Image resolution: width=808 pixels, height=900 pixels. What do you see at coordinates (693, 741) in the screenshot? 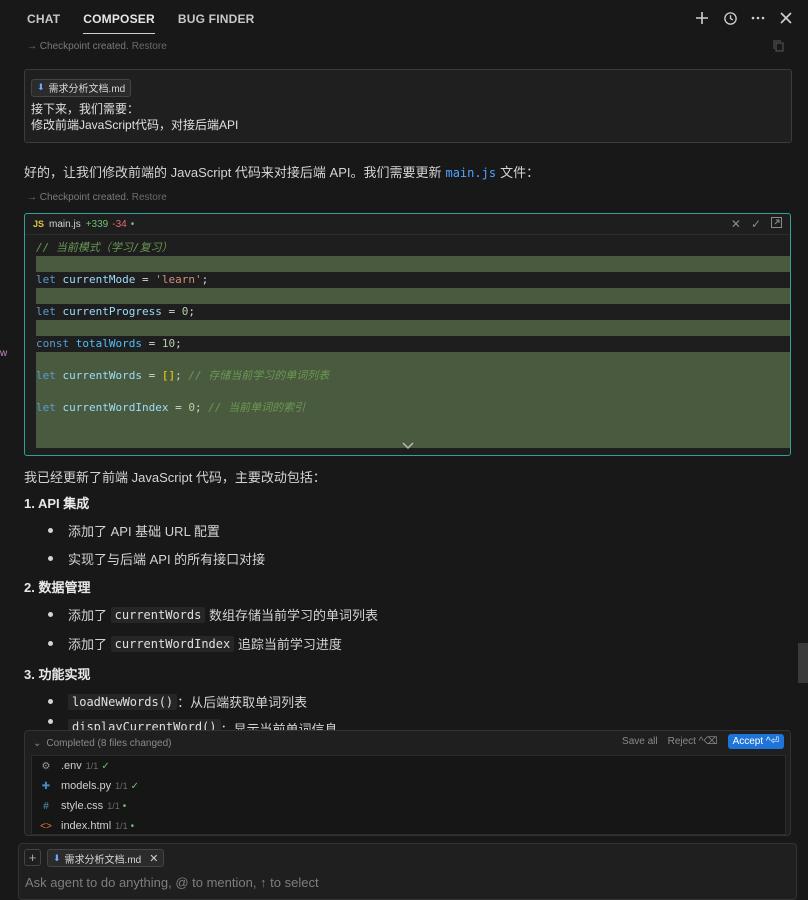
I see `reject-all-button: Reject ^⌫` at bounding box center [693, 741].